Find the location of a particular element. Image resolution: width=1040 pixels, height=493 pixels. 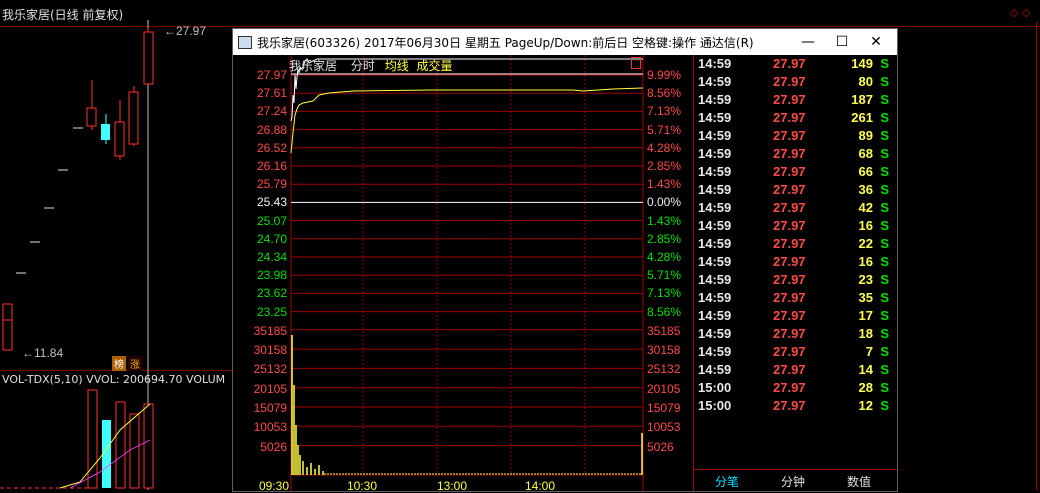

price-tick-label: 26.16 is located at coordinates (271, 166).